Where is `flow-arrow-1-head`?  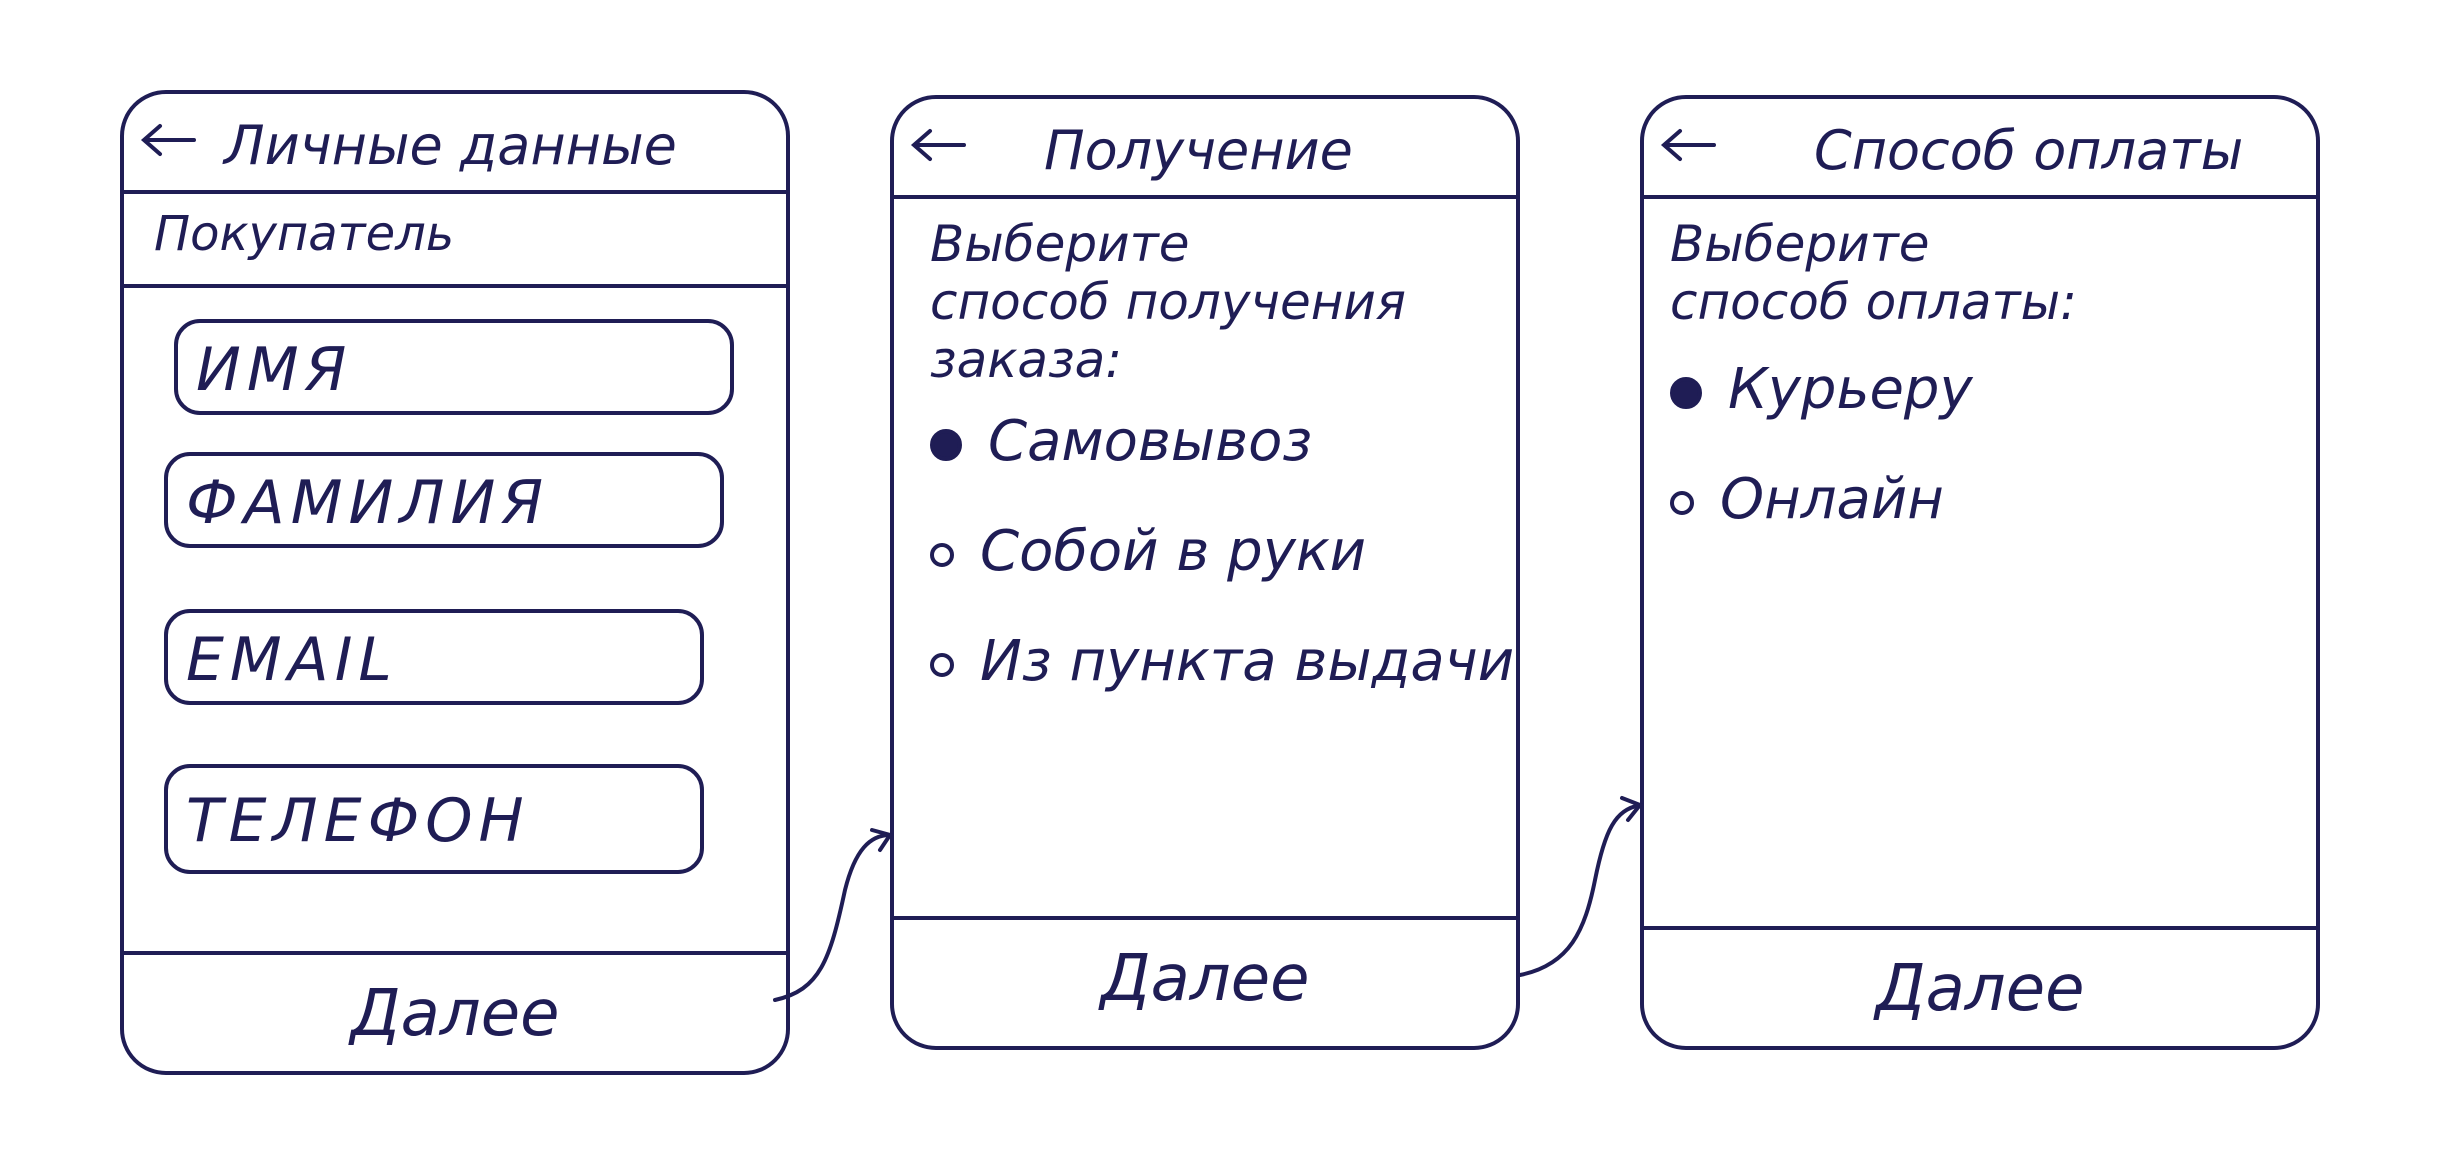
flow-arrow-1-head is located at coordinates (882, 840).